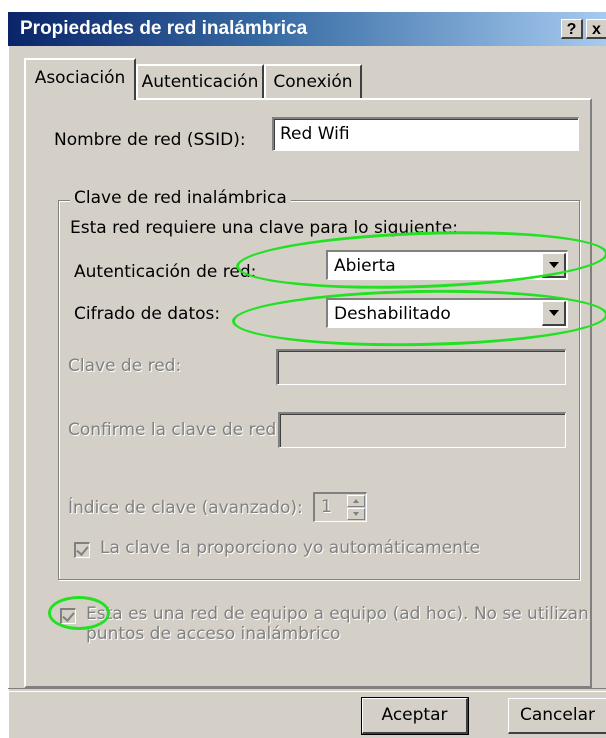 The image size is (606, 738). Describe the element at coordinates (82, 550) in the screenshot. I see `auto-key-checkbox` at that location.